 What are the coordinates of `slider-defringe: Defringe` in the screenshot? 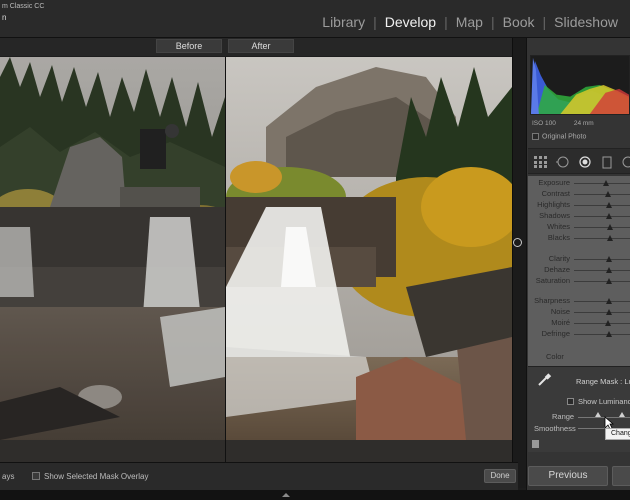 It's located at (579, 334).